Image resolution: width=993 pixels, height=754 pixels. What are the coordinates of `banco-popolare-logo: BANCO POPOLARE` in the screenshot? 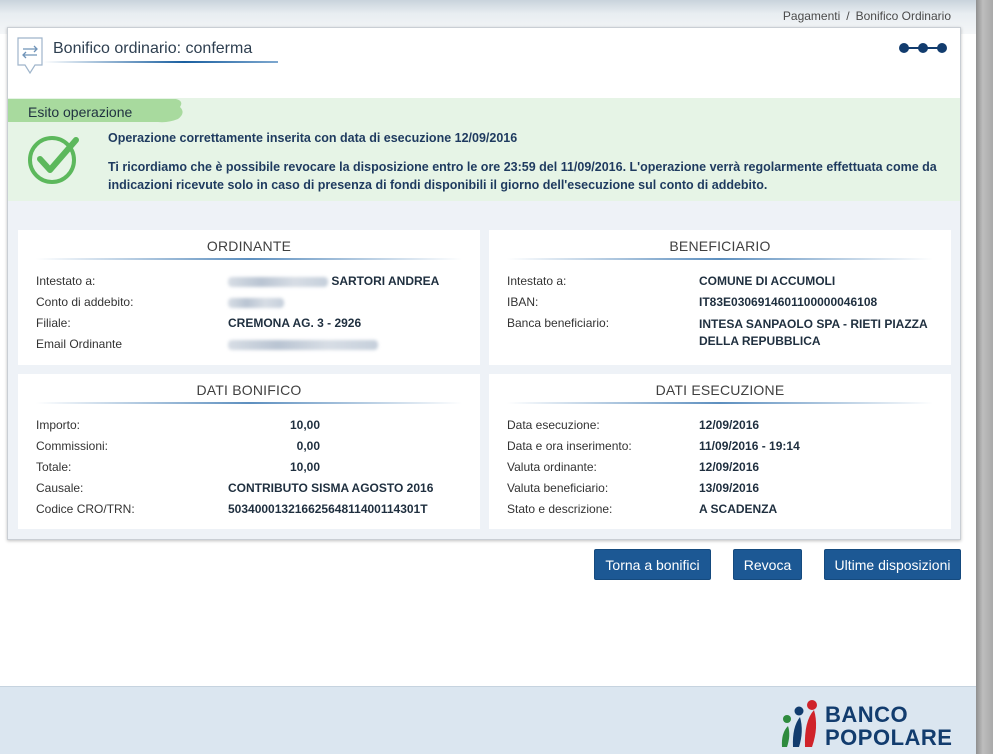 It's located at (869, 725).